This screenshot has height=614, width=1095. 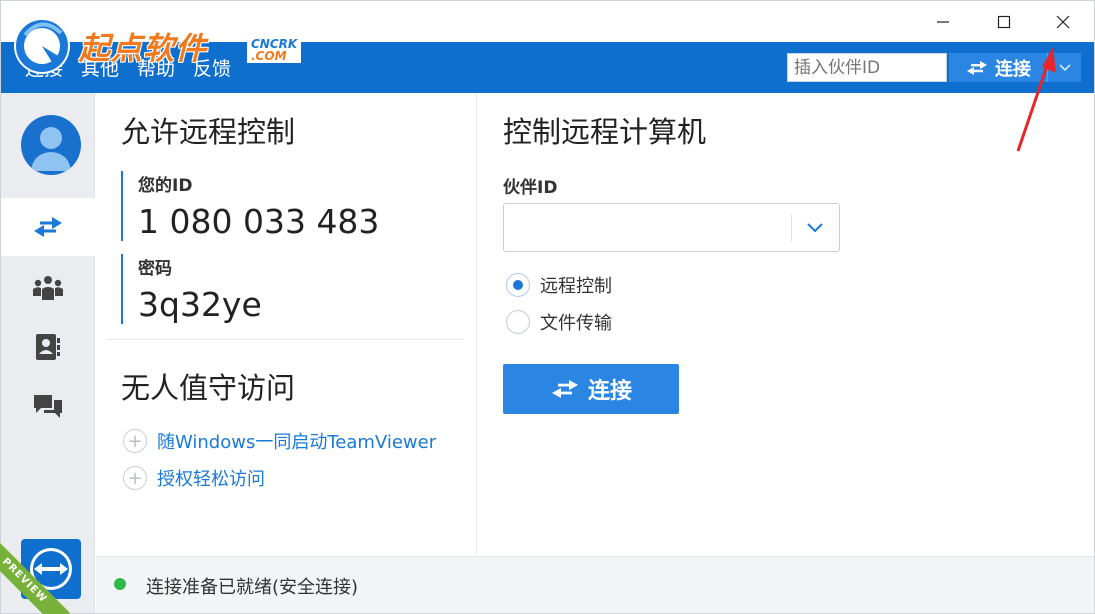 What do you see at coordinates (791, 228) in the screenshot?
I see `combobox-separator` at bounding box center [791, 228].